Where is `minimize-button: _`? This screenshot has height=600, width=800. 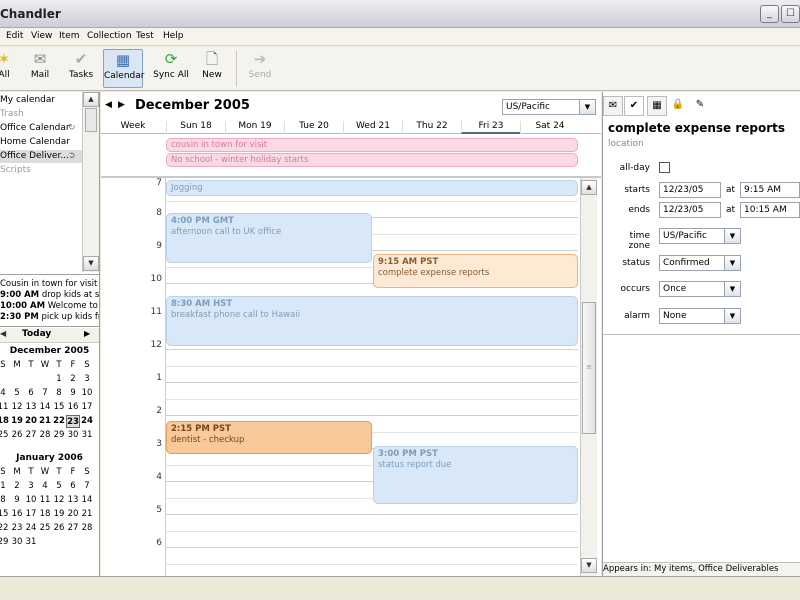
minimize-button: _ is located at coordinates (769, 14).